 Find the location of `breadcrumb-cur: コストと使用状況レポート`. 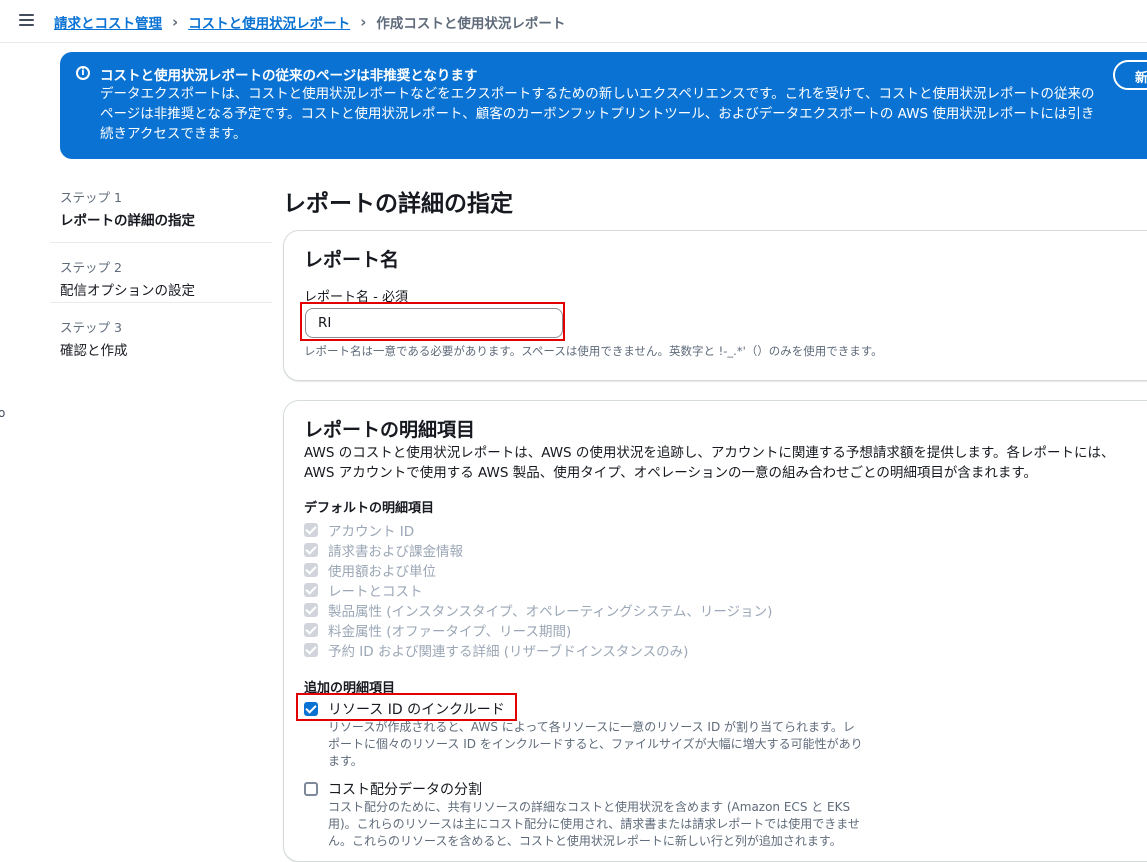

breadcrumb-cur: コストと使用状況レポート is located at coordinates (269, 22).